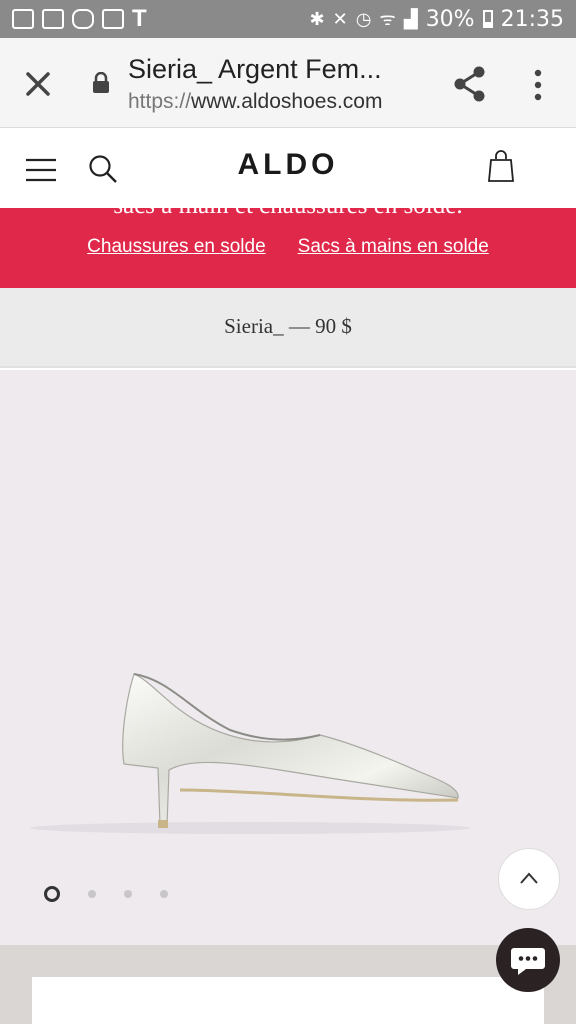 This screenshot has height=1024, width=576. Describe the element at coordinates (501, 166) in the screenshot. I see `shopping-bag-icon` at that location.